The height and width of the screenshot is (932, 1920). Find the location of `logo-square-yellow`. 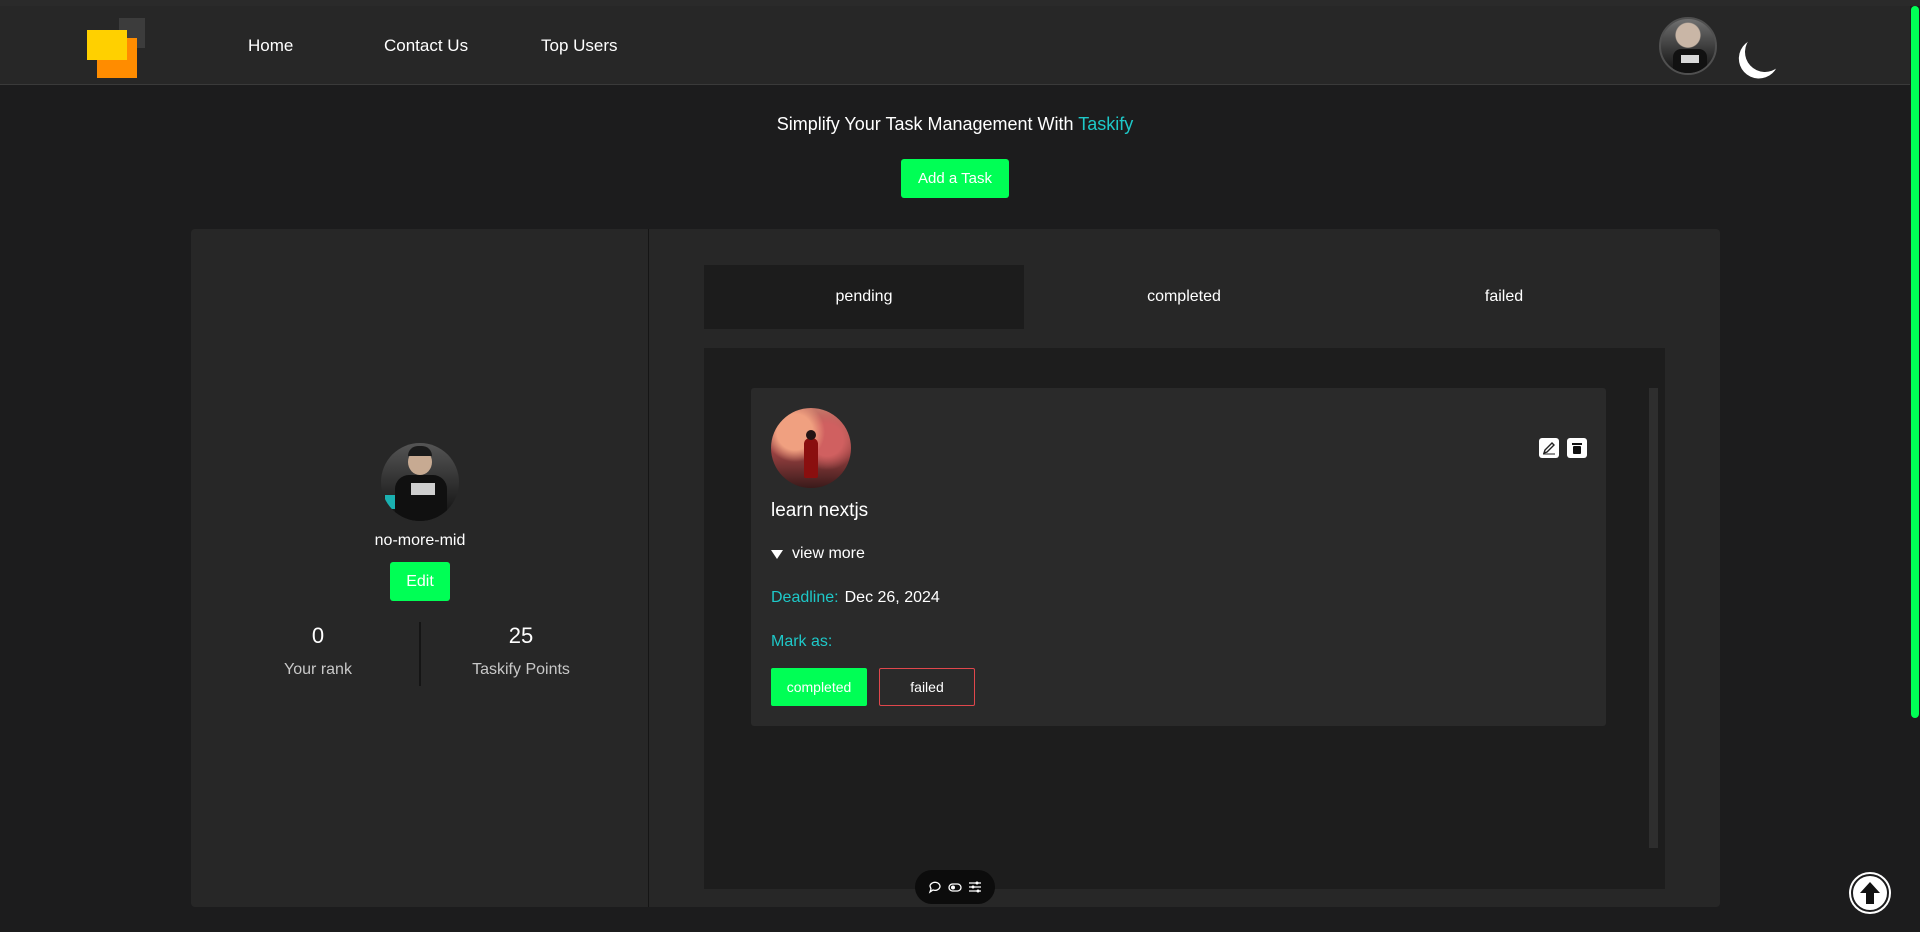

logo-square-yellow is located at coordinates (107, 45).